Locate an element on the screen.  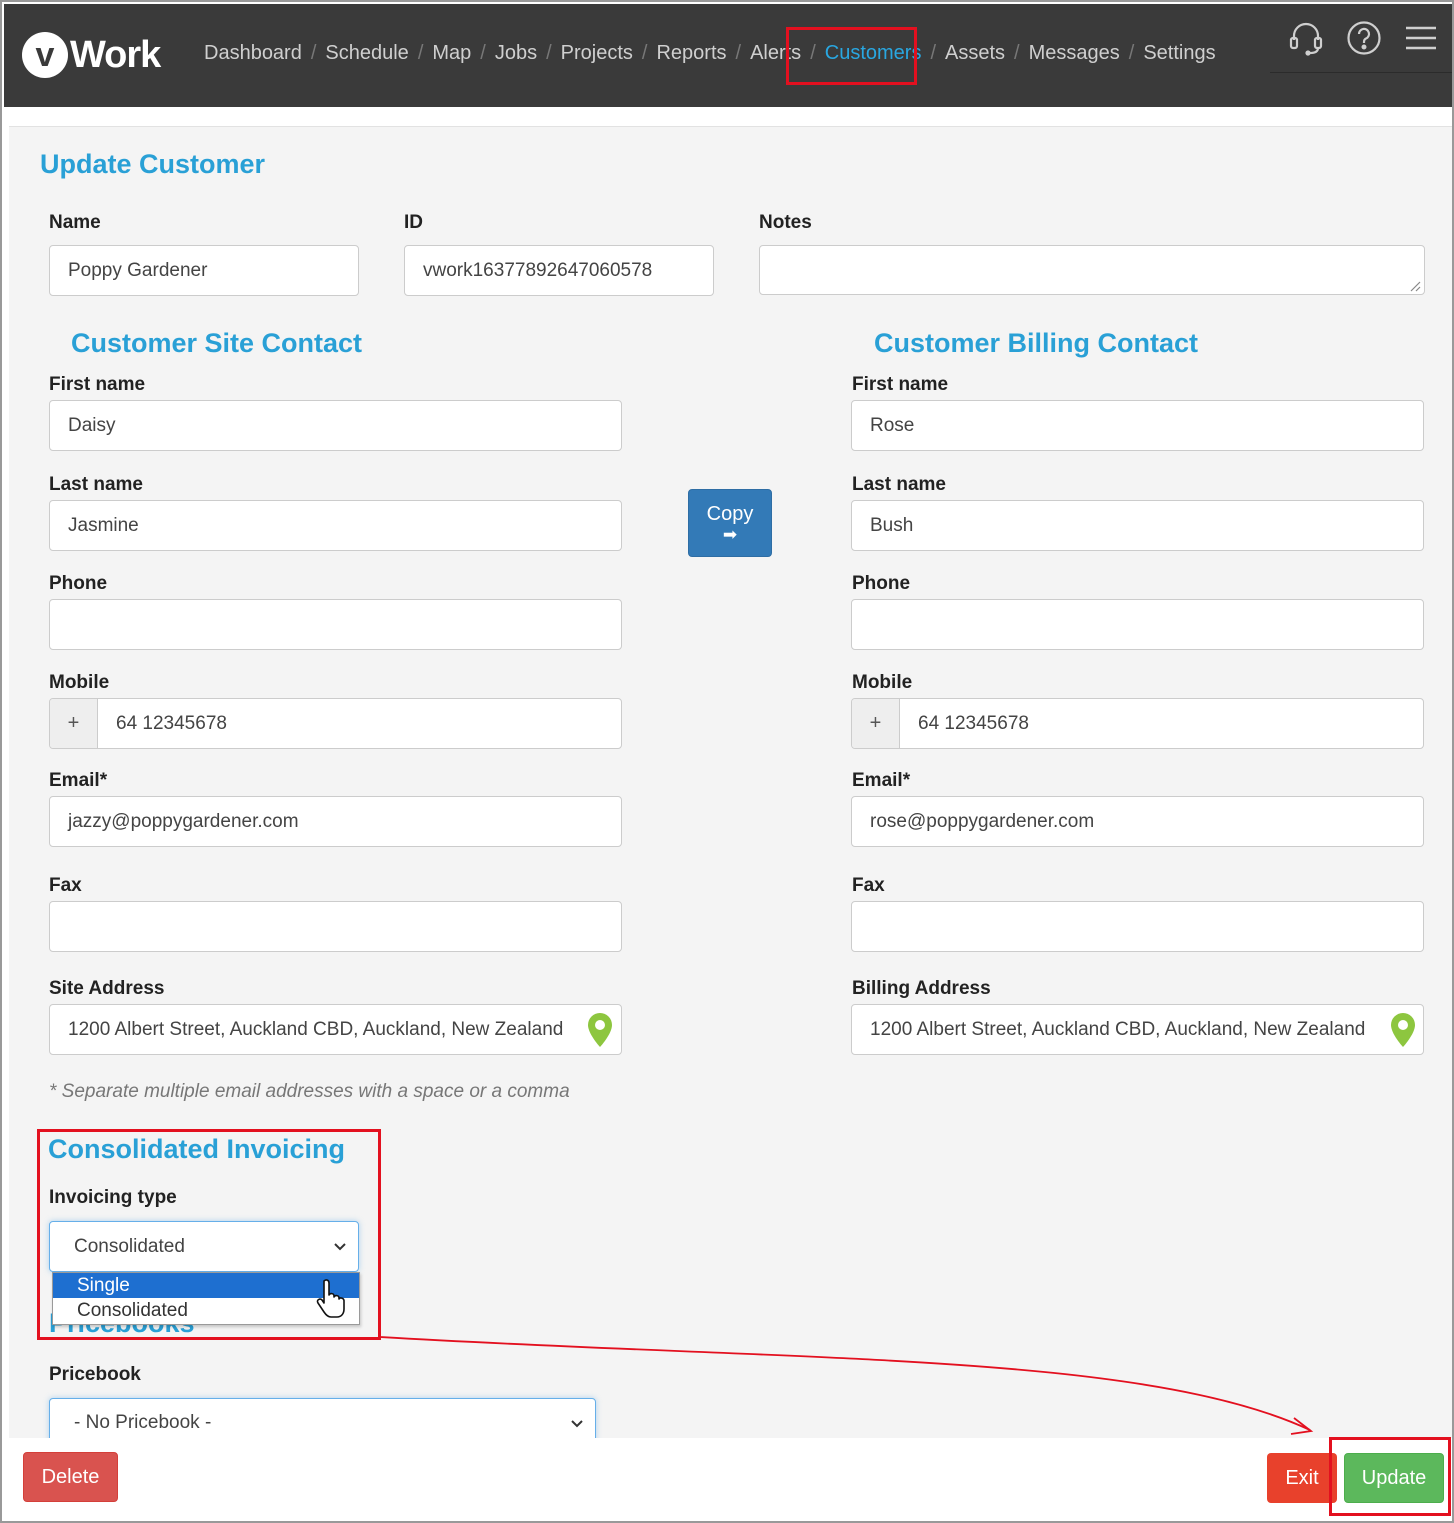
annotation-arrow is located at coordinates (846, 1385).